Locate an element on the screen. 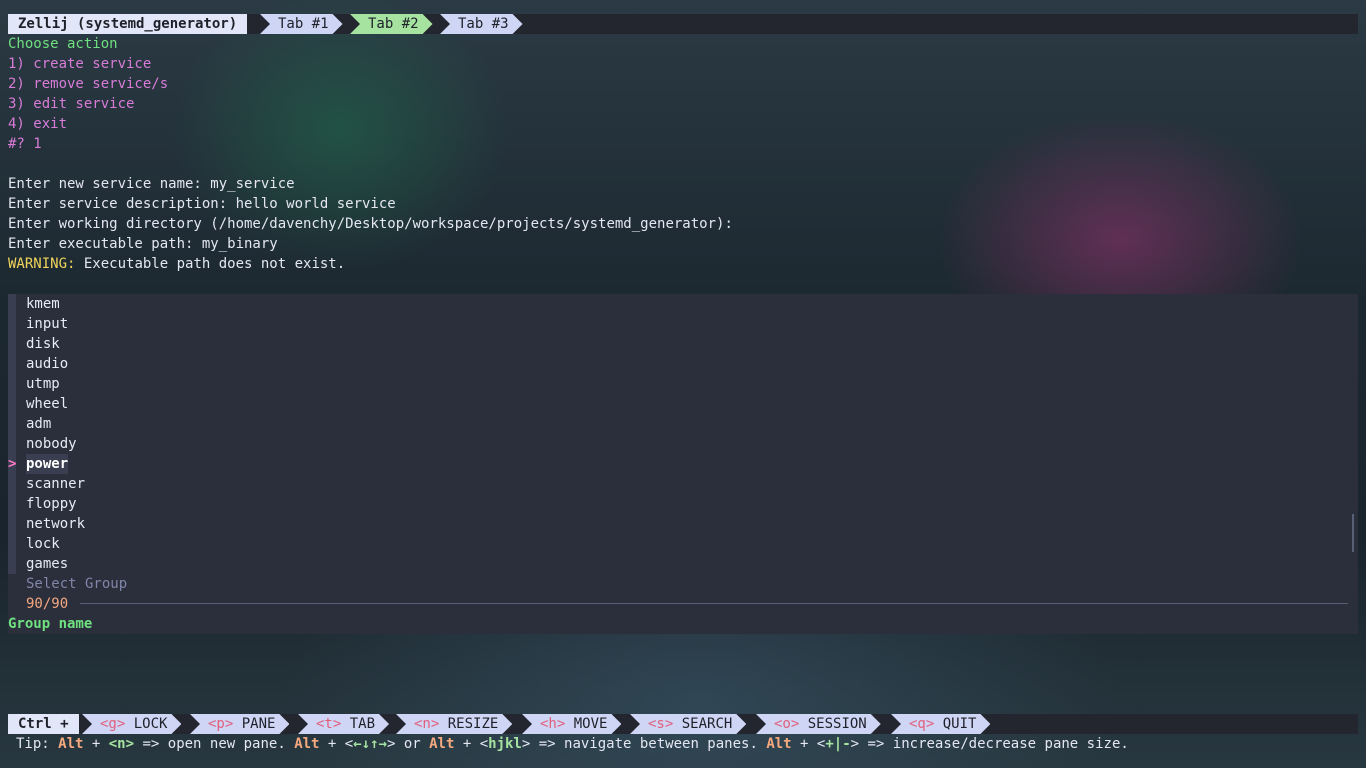  bracket-close: > is located at coordinates (855, 744).